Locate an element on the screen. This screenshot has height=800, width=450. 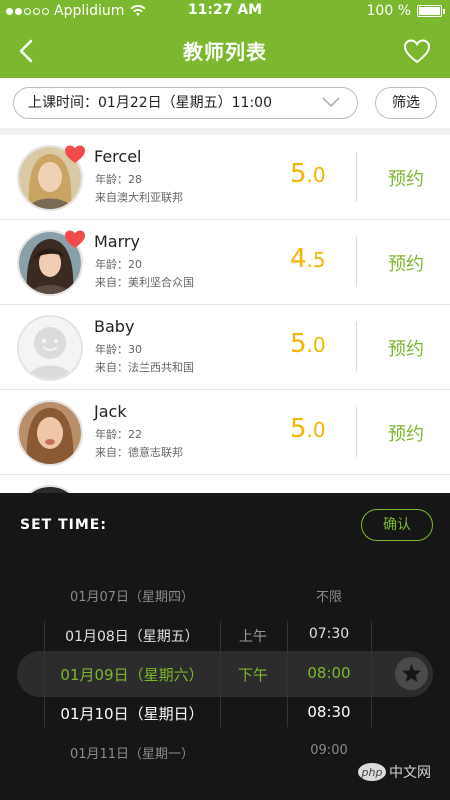
class-time-value: 01月22日（星期五）11:00 is located at coordinates (185, 103).